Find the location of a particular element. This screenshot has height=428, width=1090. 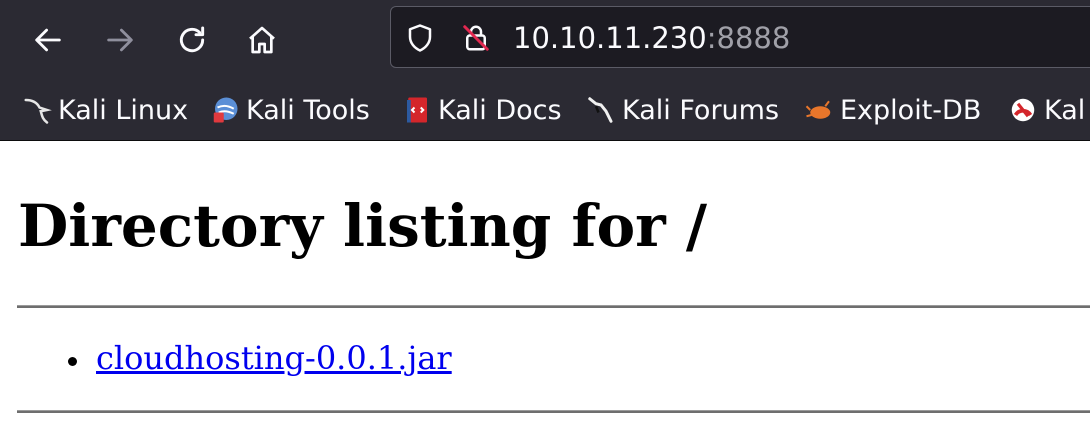

bookmark-label: Kali Linux is located at coordinates (123, 110).